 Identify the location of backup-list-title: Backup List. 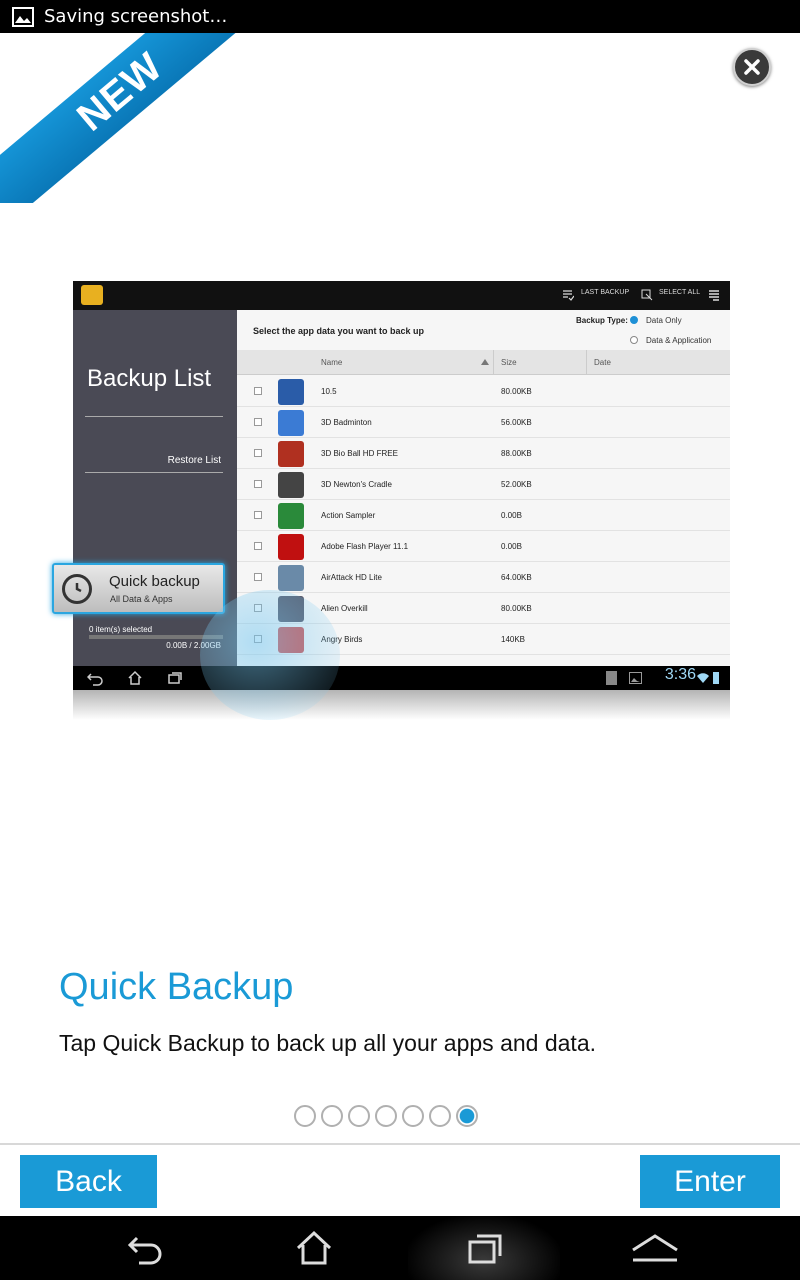
(149, 378).